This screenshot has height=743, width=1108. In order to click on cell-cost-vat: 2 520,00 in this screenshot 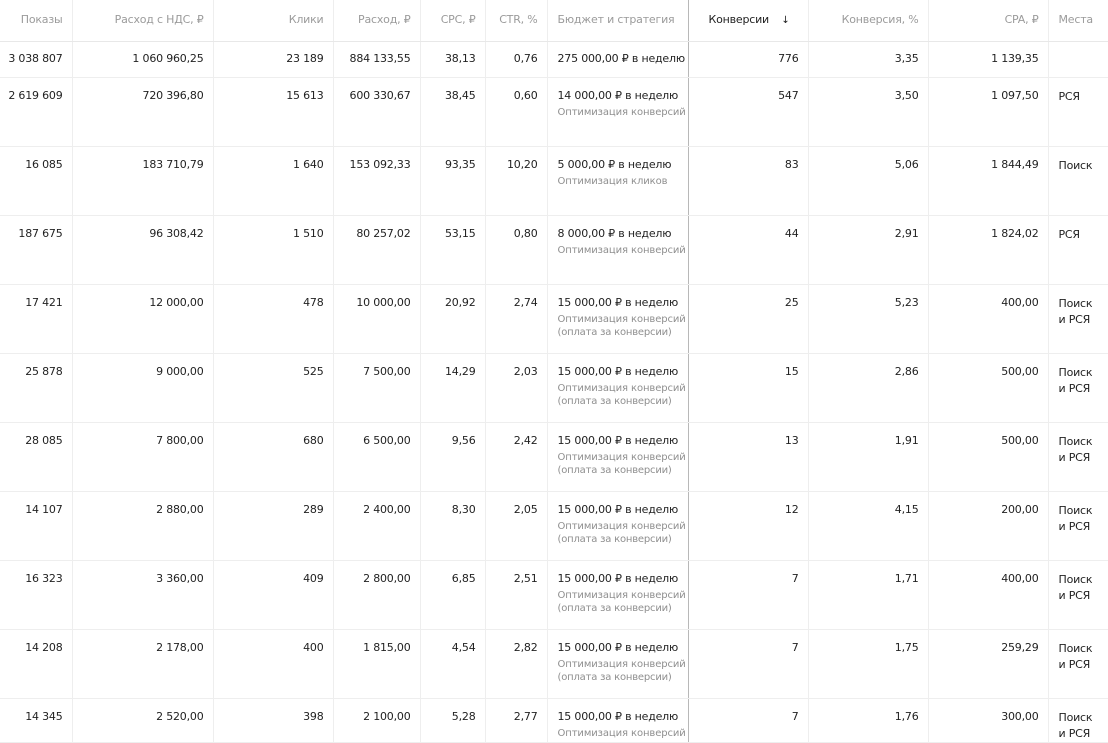, I will do `click(143, 720)`.